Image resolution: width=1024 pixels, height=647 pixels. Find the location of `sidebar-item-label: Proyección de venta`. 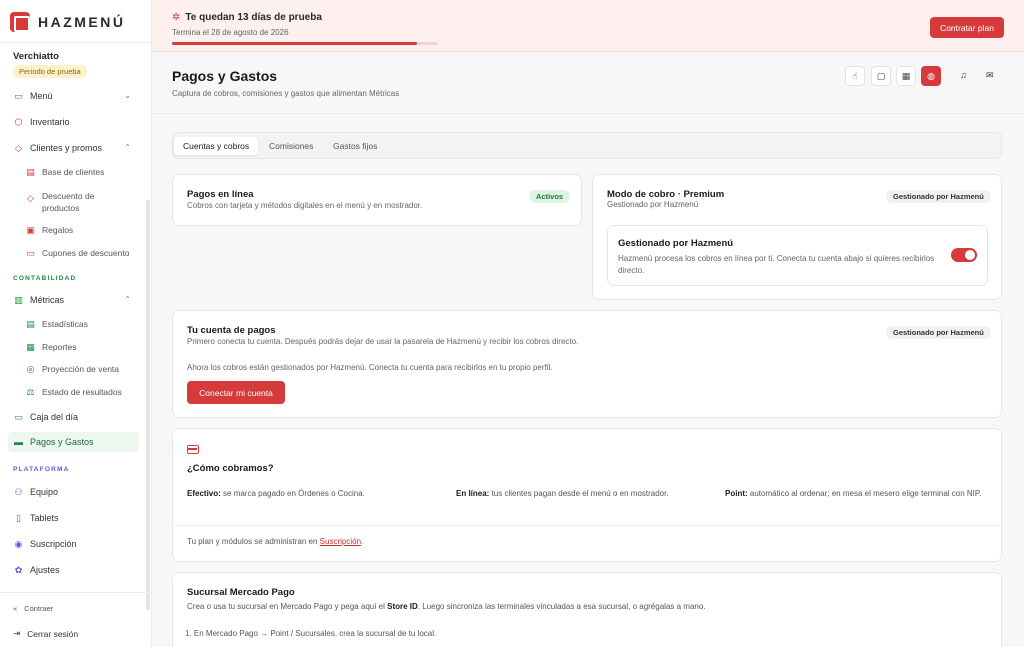

sidebar-item-label: Proyección de venta is located at coordinates (81, 369).